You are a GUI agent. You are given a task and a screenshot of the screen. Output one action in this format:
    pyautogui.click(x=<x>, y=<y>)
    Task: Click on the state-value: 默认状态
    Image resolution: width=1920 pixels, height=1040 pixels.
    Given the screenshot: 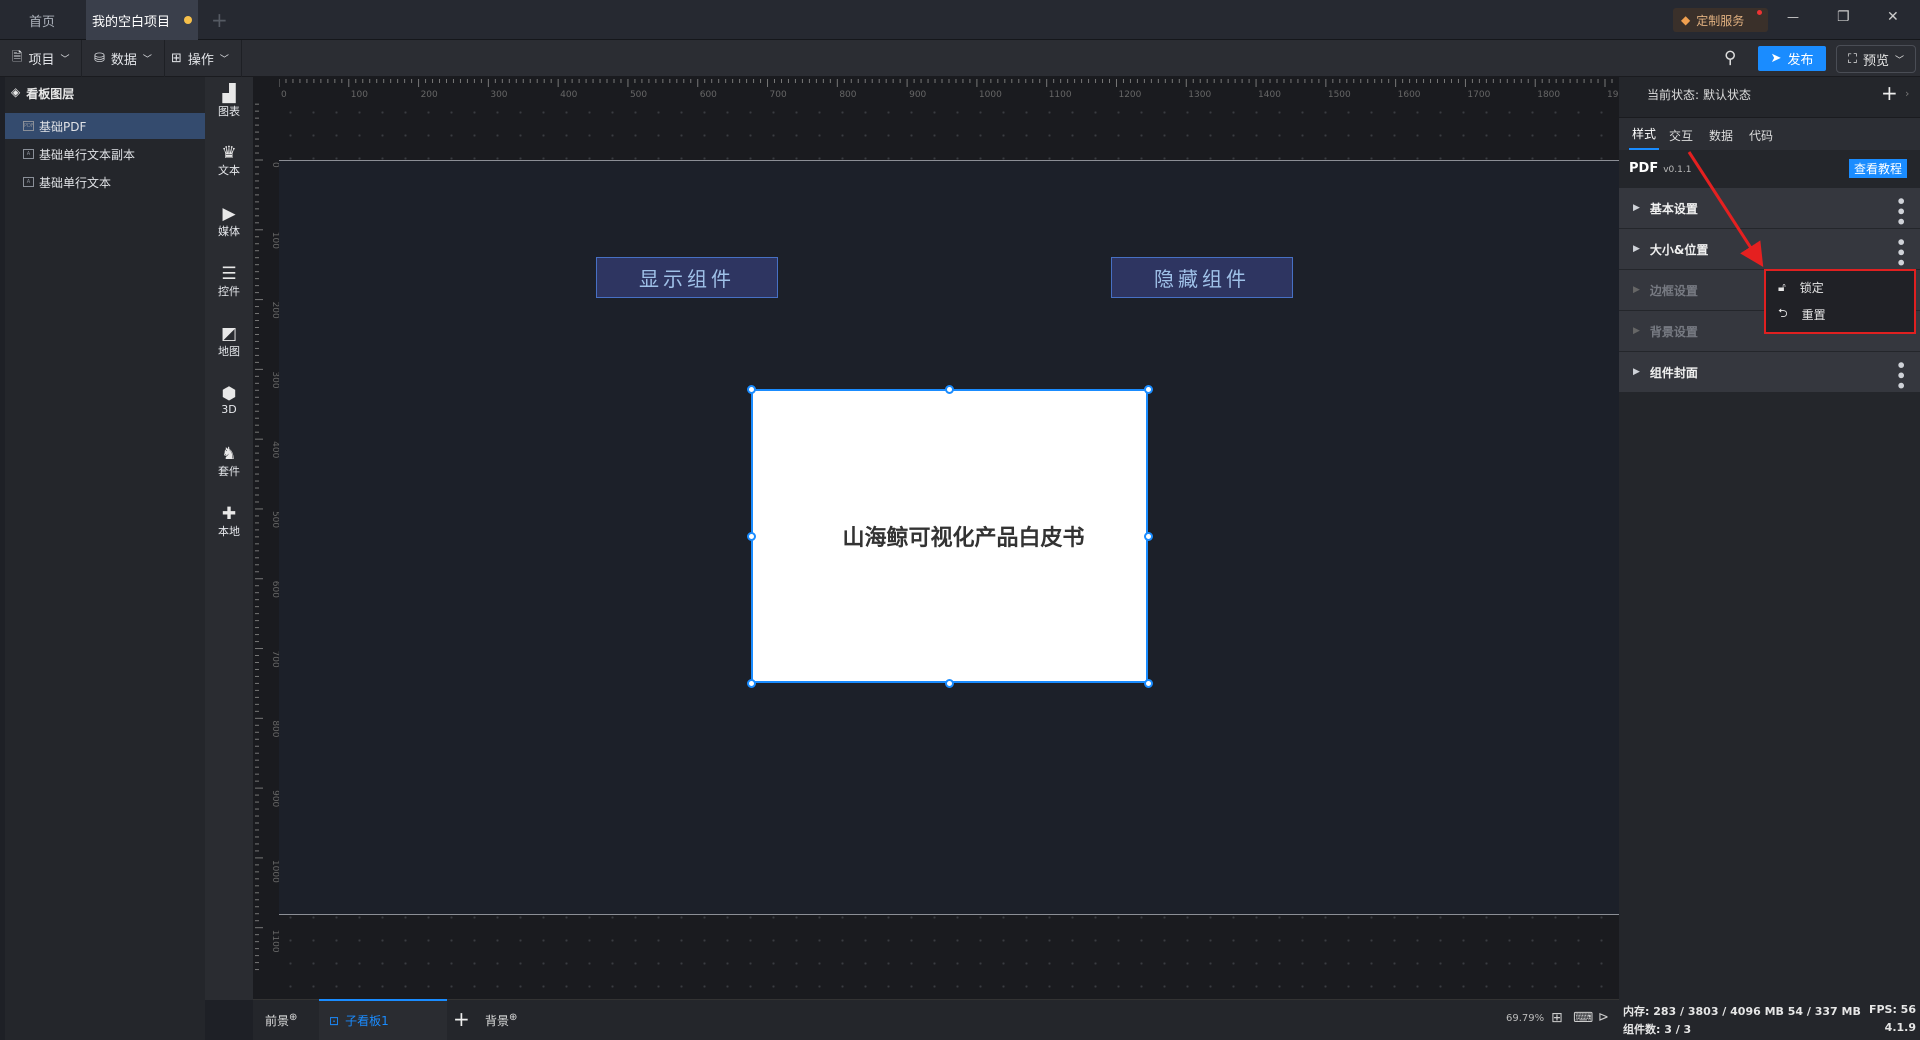 What is the action you would take?
    pyautogui.click(x=1727, y=94)
    